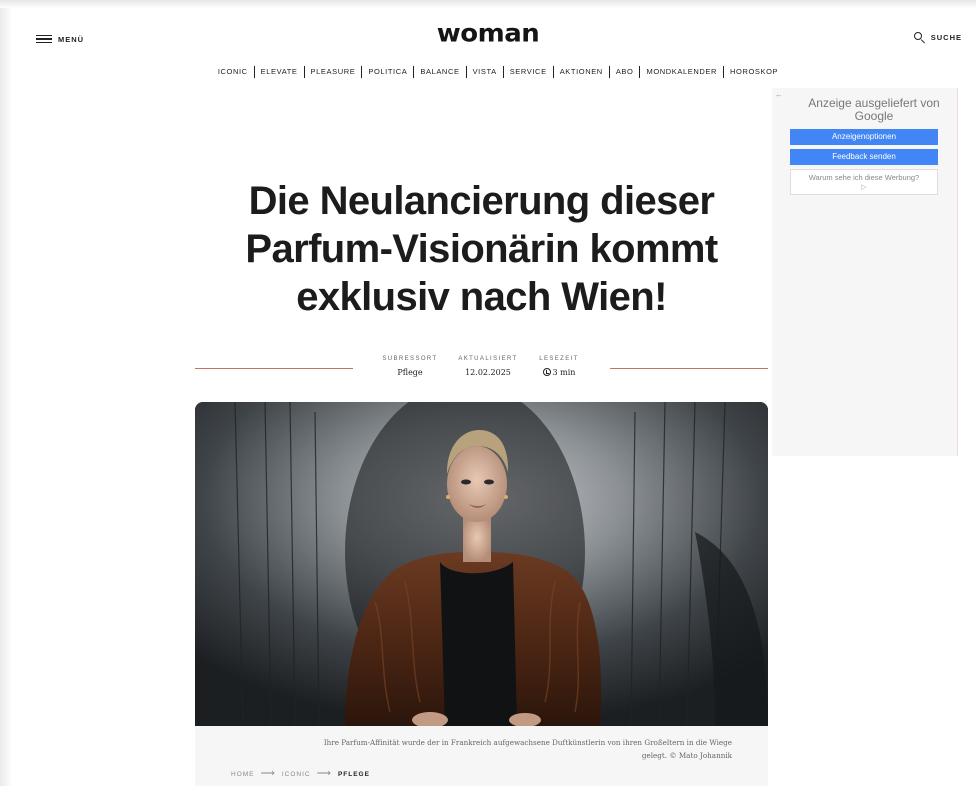 The width and height of the screenshot is (976, 786). Describe the element at coordinates (874, 103) in the screenshot. I see `ad-title: Anzeige ausgeliefert von` at that location.